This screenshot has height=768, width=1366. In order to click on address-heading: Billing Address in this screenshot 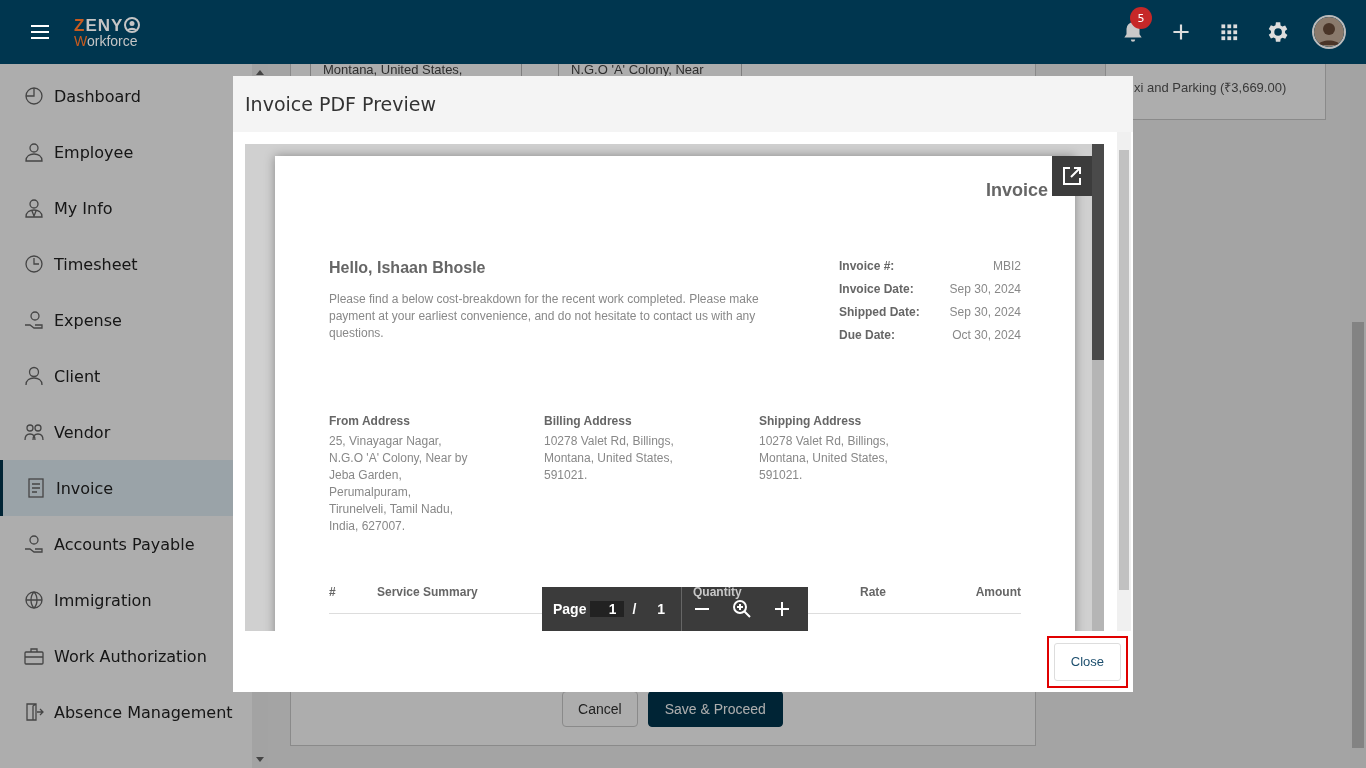, I will do `click(588, 421)`.